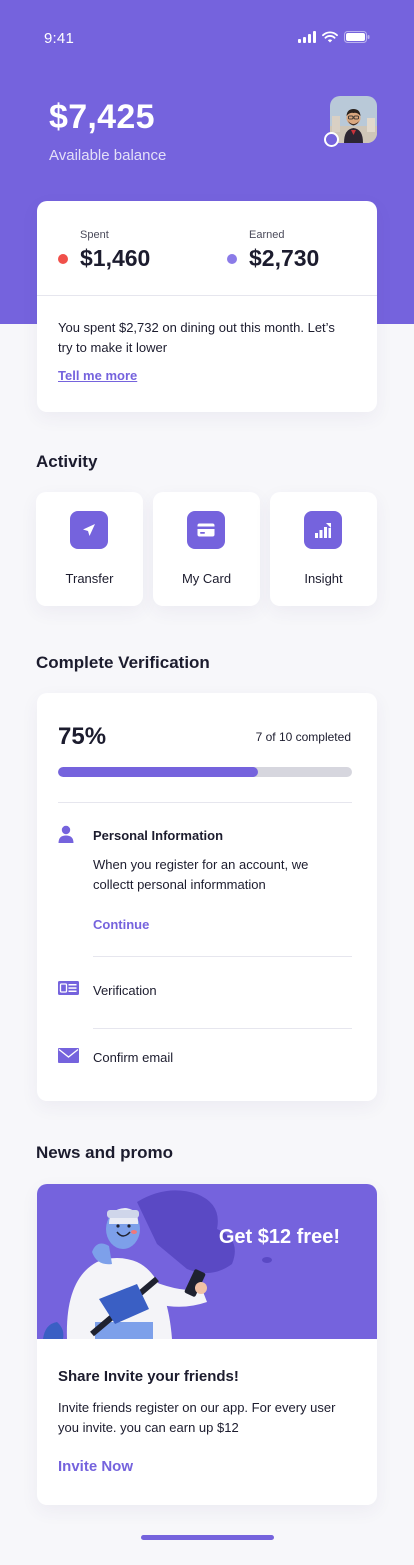 Image resolution: width=414 pixels, height=1565 pixels. I want to click on invite-now-button: Invite Now, so click(95, 1466).